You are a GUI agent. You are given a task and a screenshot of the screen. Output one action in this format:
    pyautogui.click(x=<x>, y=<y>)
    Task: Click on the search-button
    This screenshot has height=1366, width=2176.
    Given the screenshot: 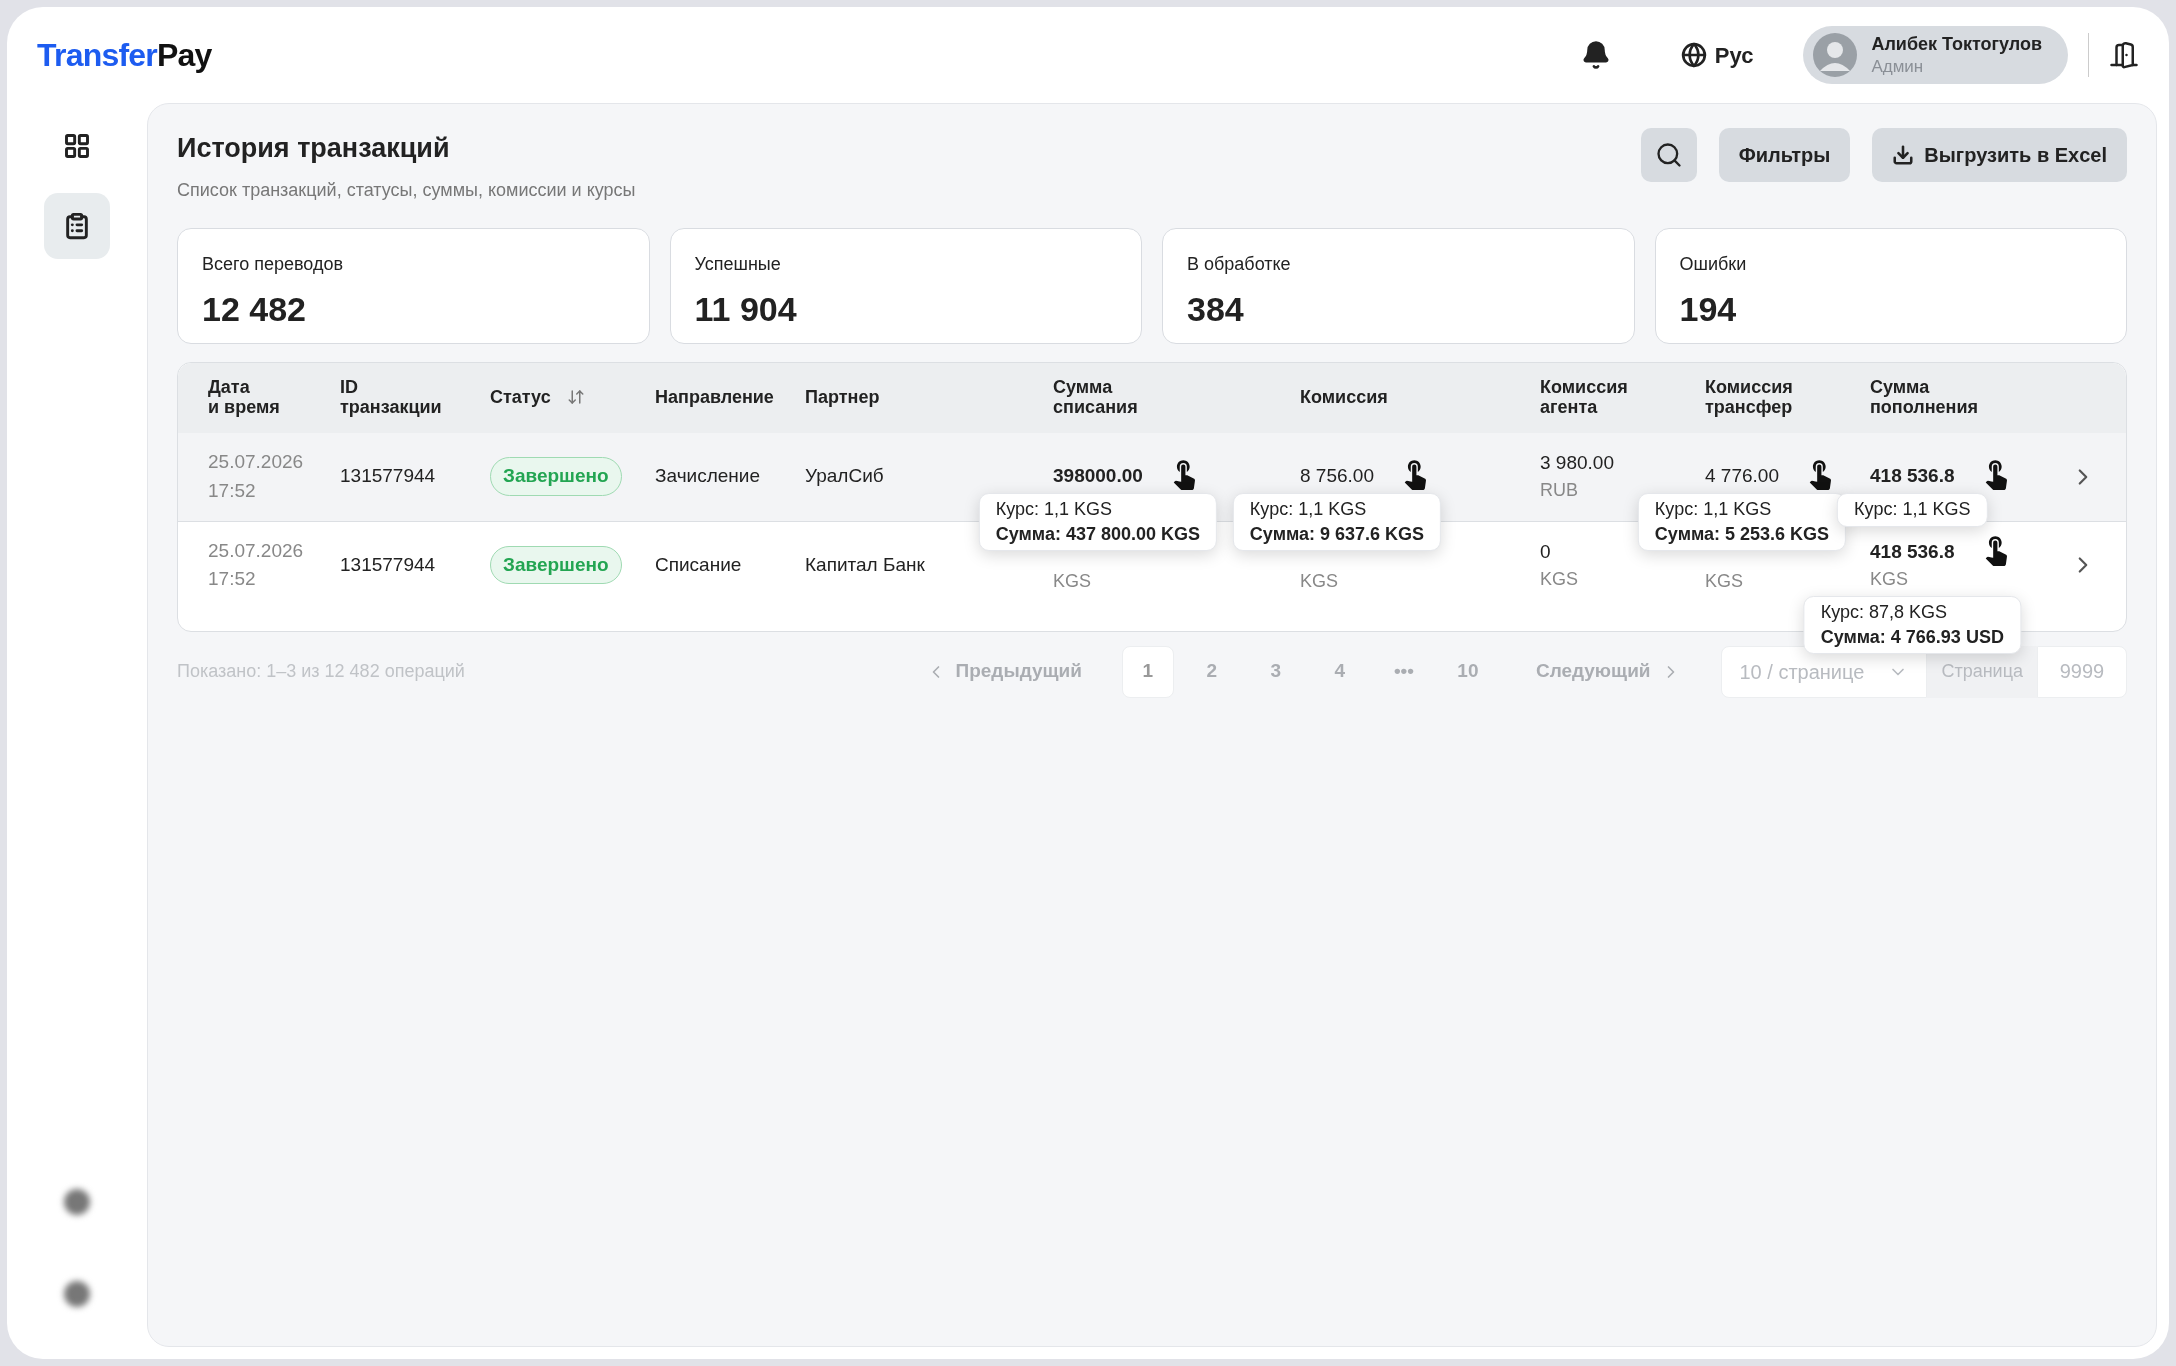 What is the action you would take?
    pyautogui.click(x=1668, y=155)
    